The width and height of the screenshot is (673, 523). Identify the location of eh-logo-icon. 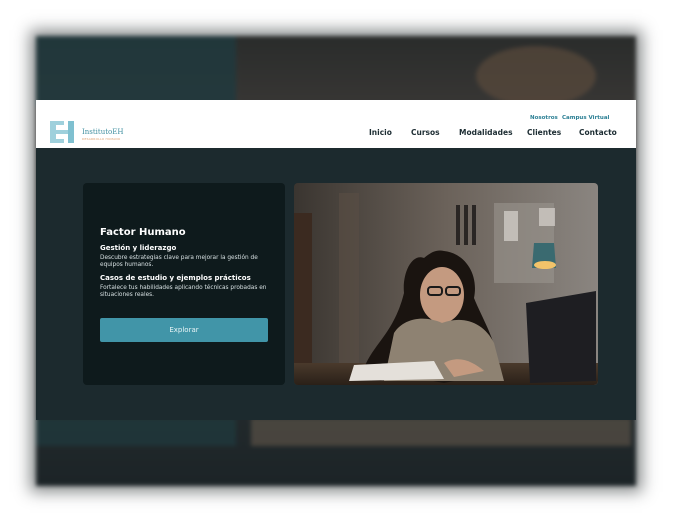
(62, 132).